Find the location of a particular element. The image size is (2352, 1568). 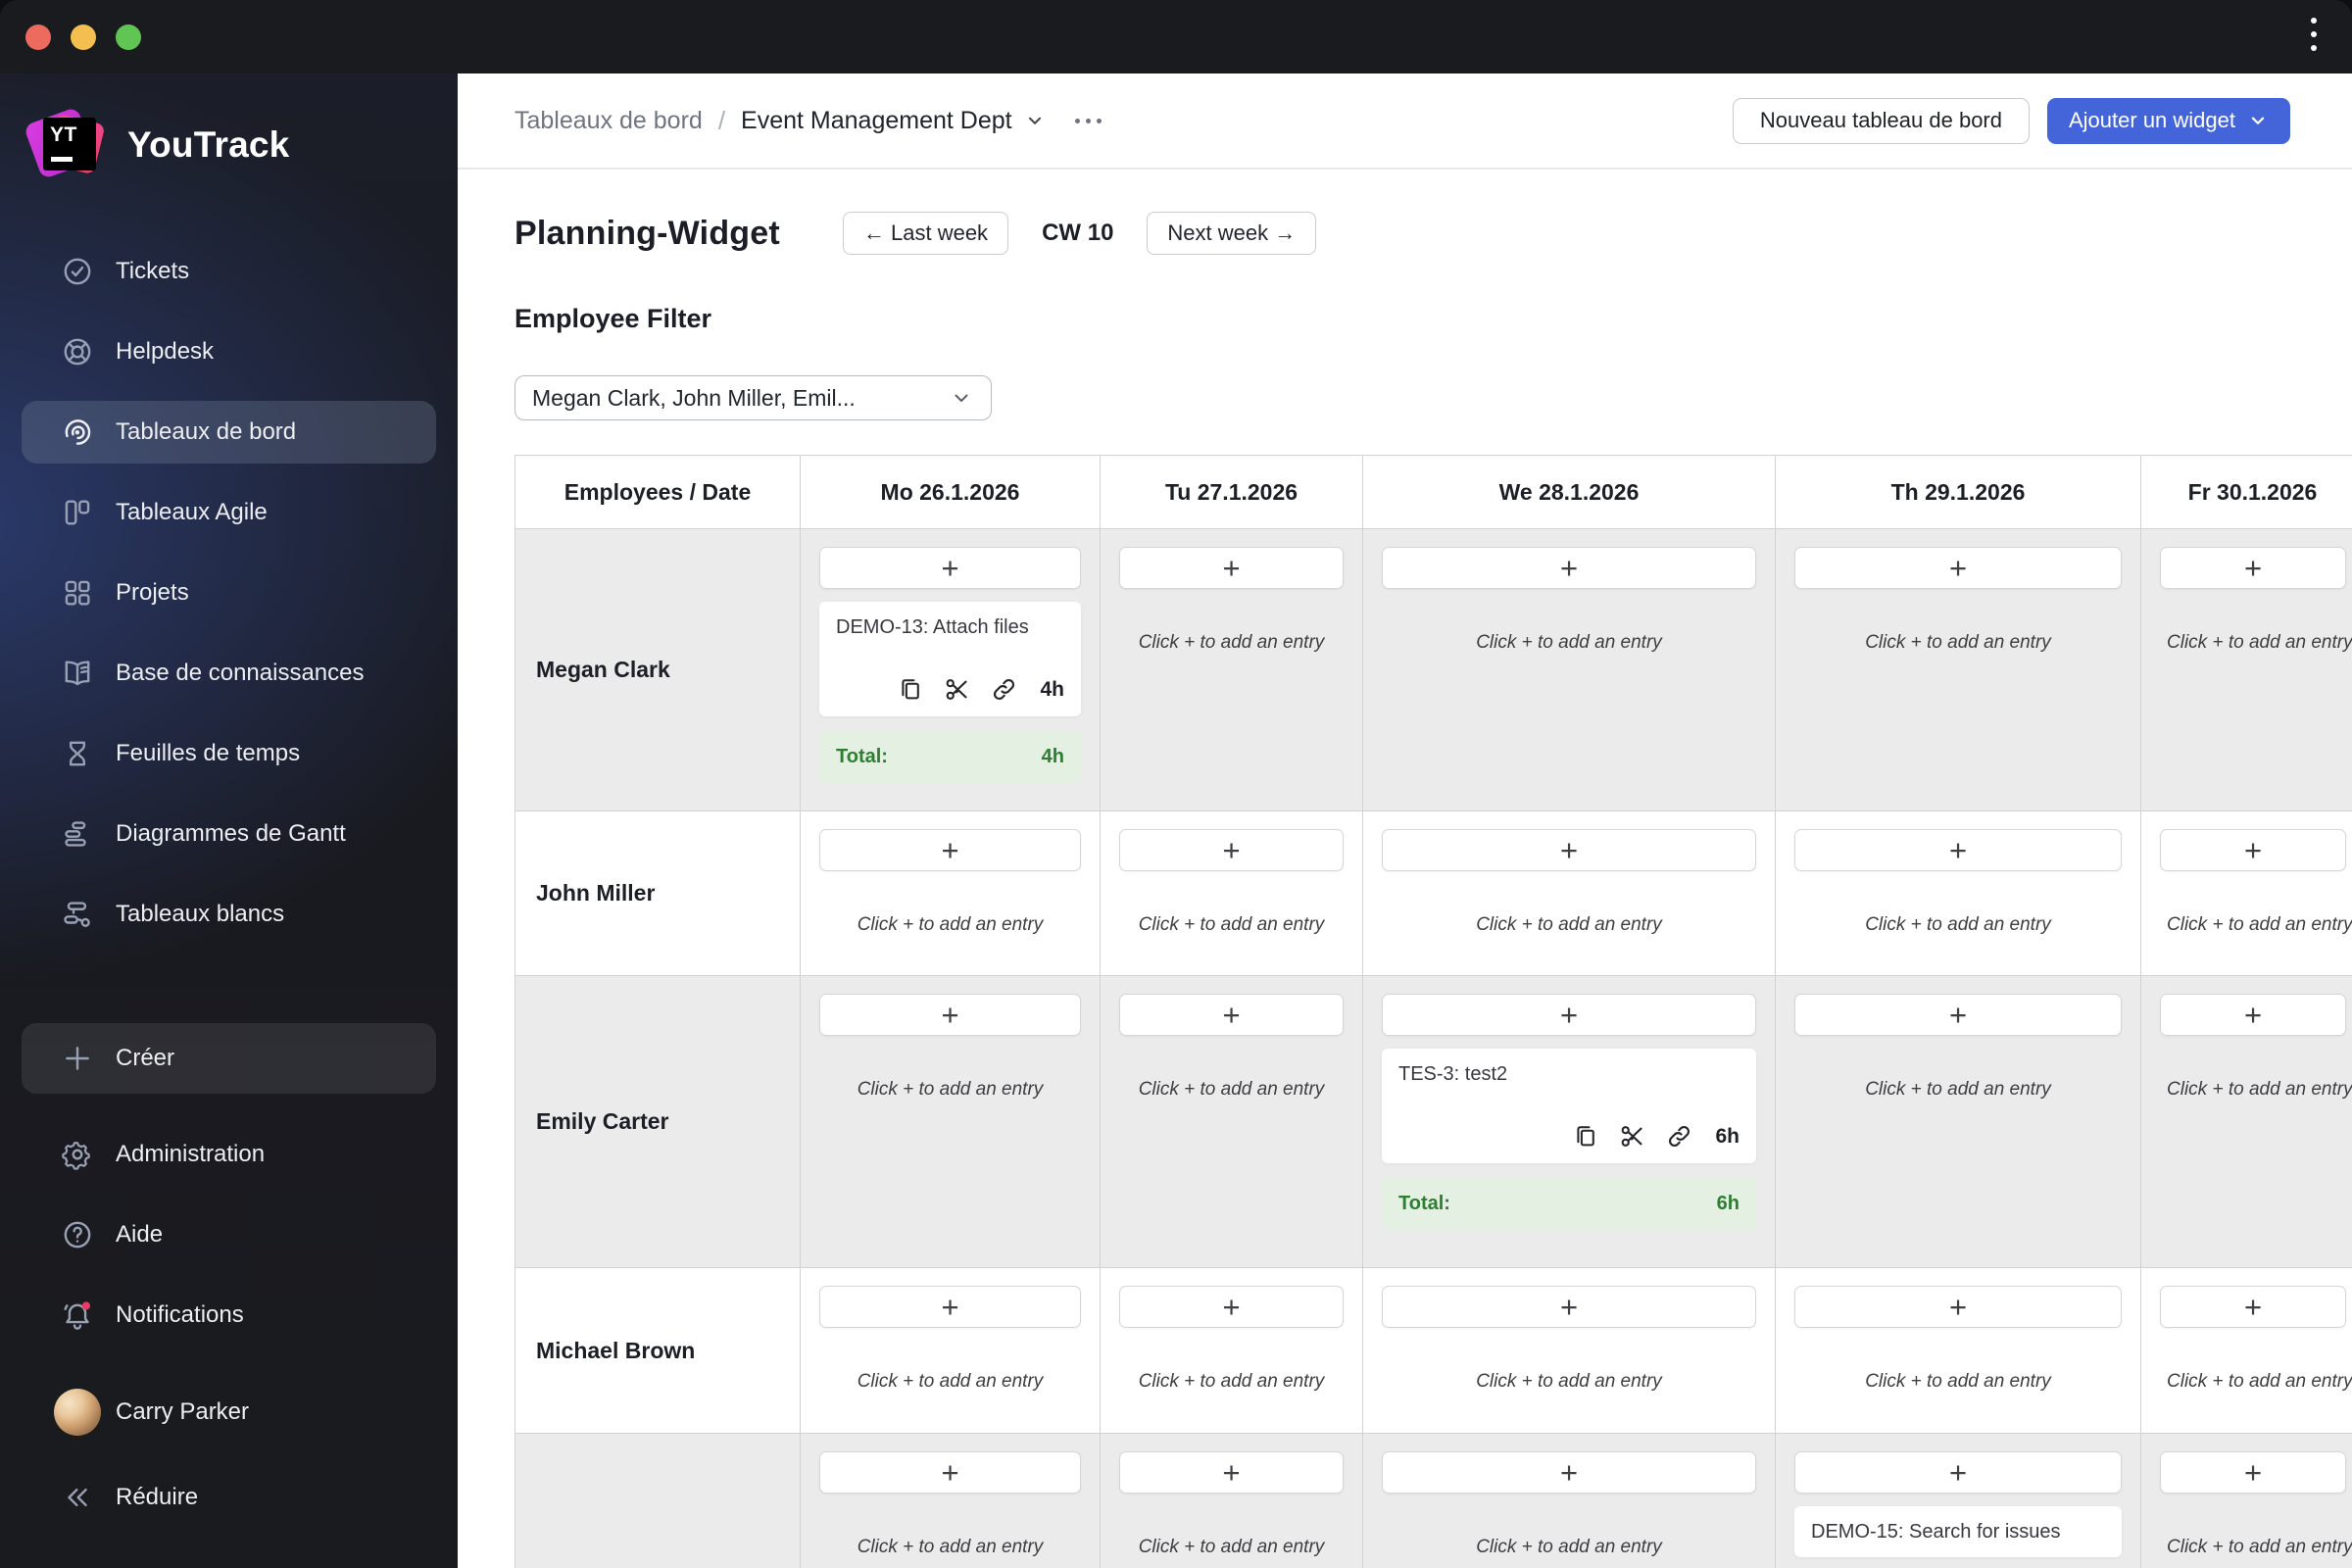

work-item-hours: 6h is located at coordinates (1727, 1136).